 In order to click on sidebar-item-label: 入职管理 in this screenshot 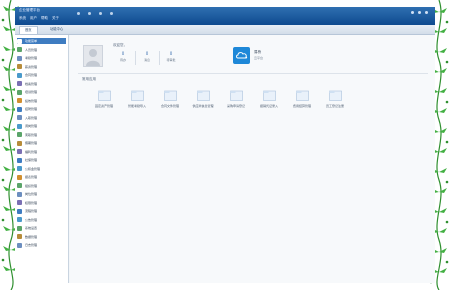, I will do `click(31, 117)`.